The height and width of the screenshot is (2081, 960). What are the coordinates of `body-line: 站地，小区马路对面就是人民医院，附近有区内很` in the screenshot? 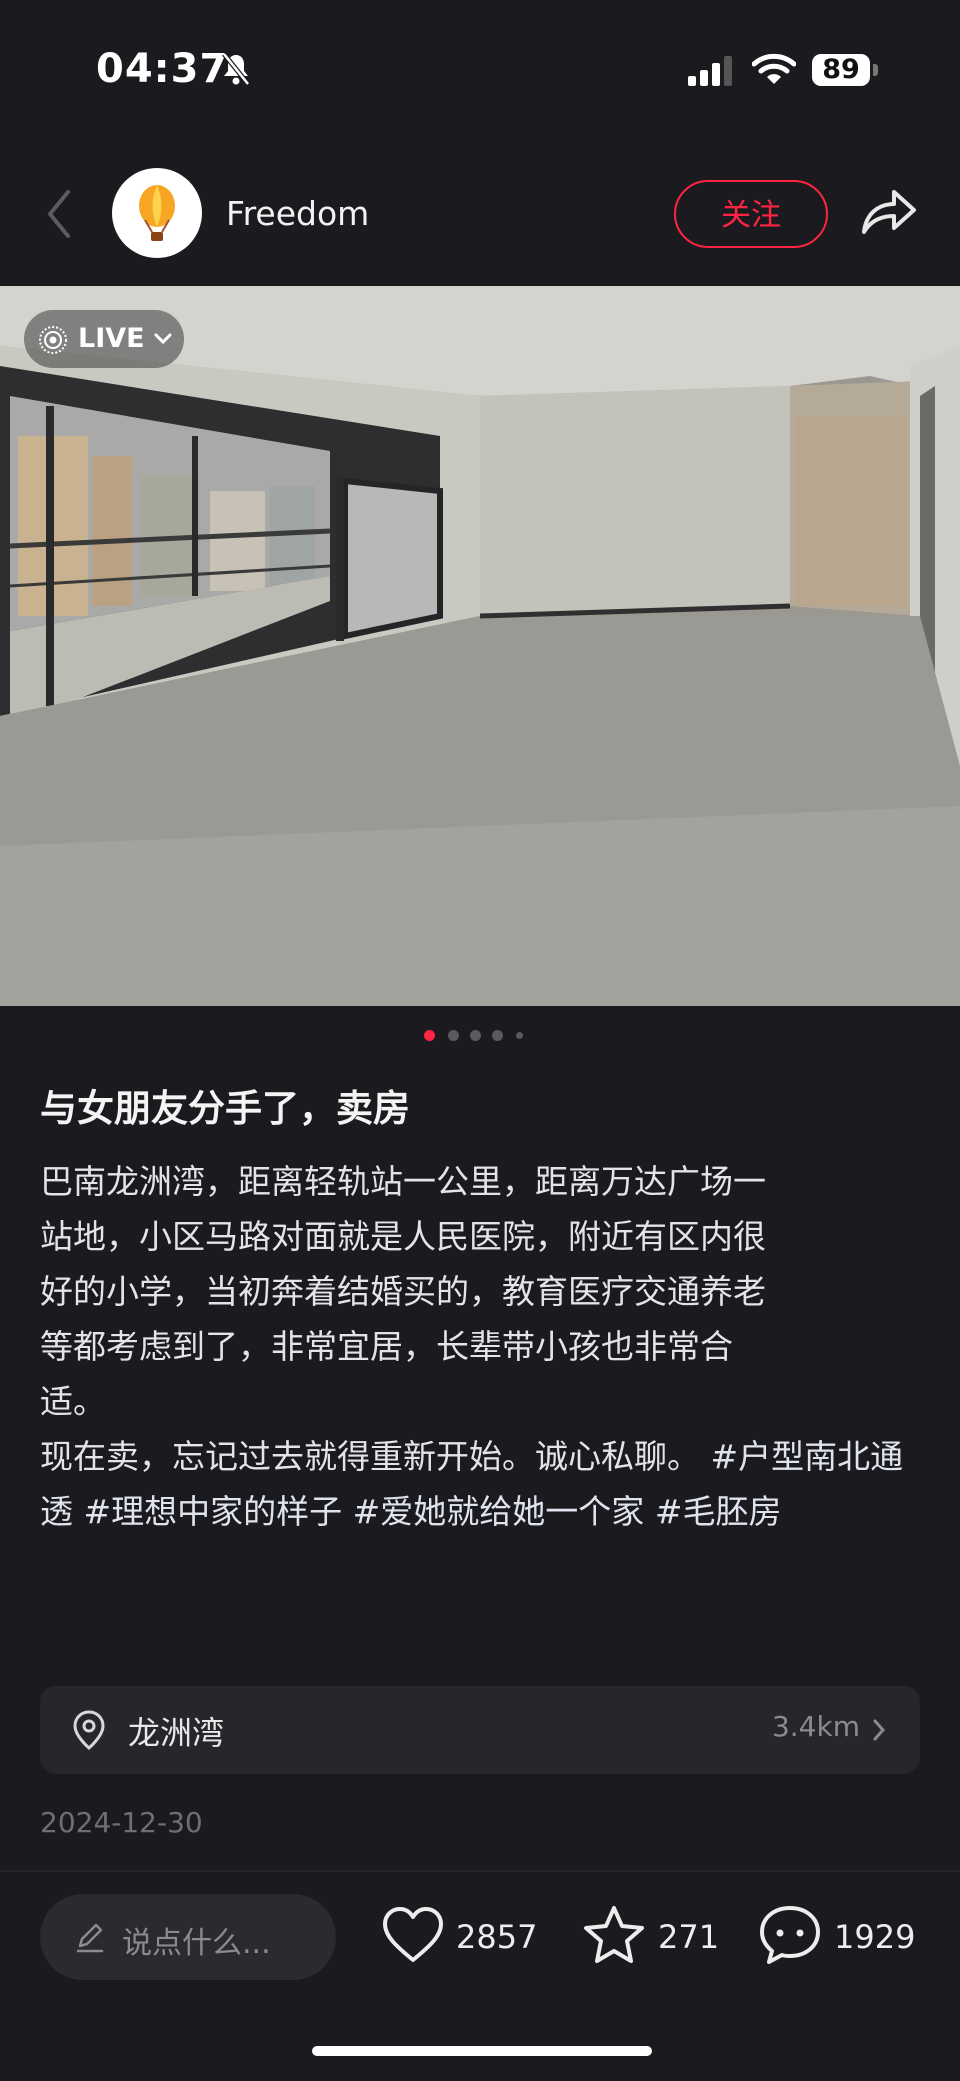 It's located at (403, 1236).